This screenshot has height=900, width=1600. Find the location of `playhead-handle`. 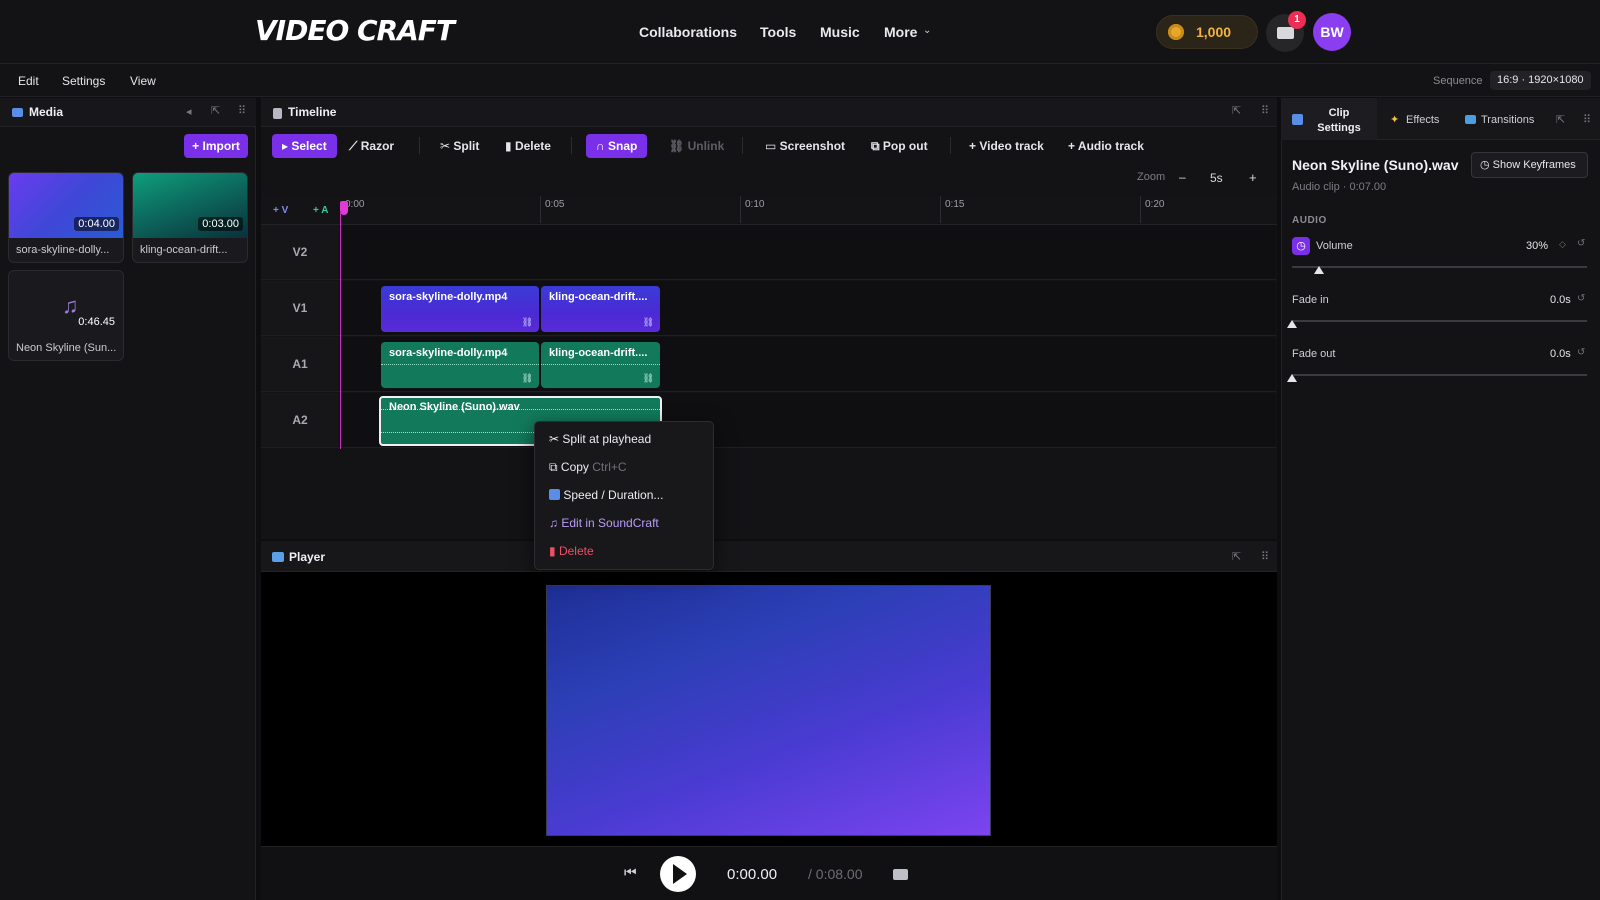

playhead-handle is located at coordinates (344, 208).